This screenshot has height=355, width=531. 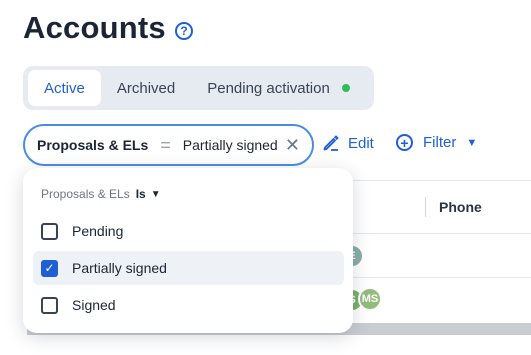 I want to click on column-separator, so click(x=425, y=207).